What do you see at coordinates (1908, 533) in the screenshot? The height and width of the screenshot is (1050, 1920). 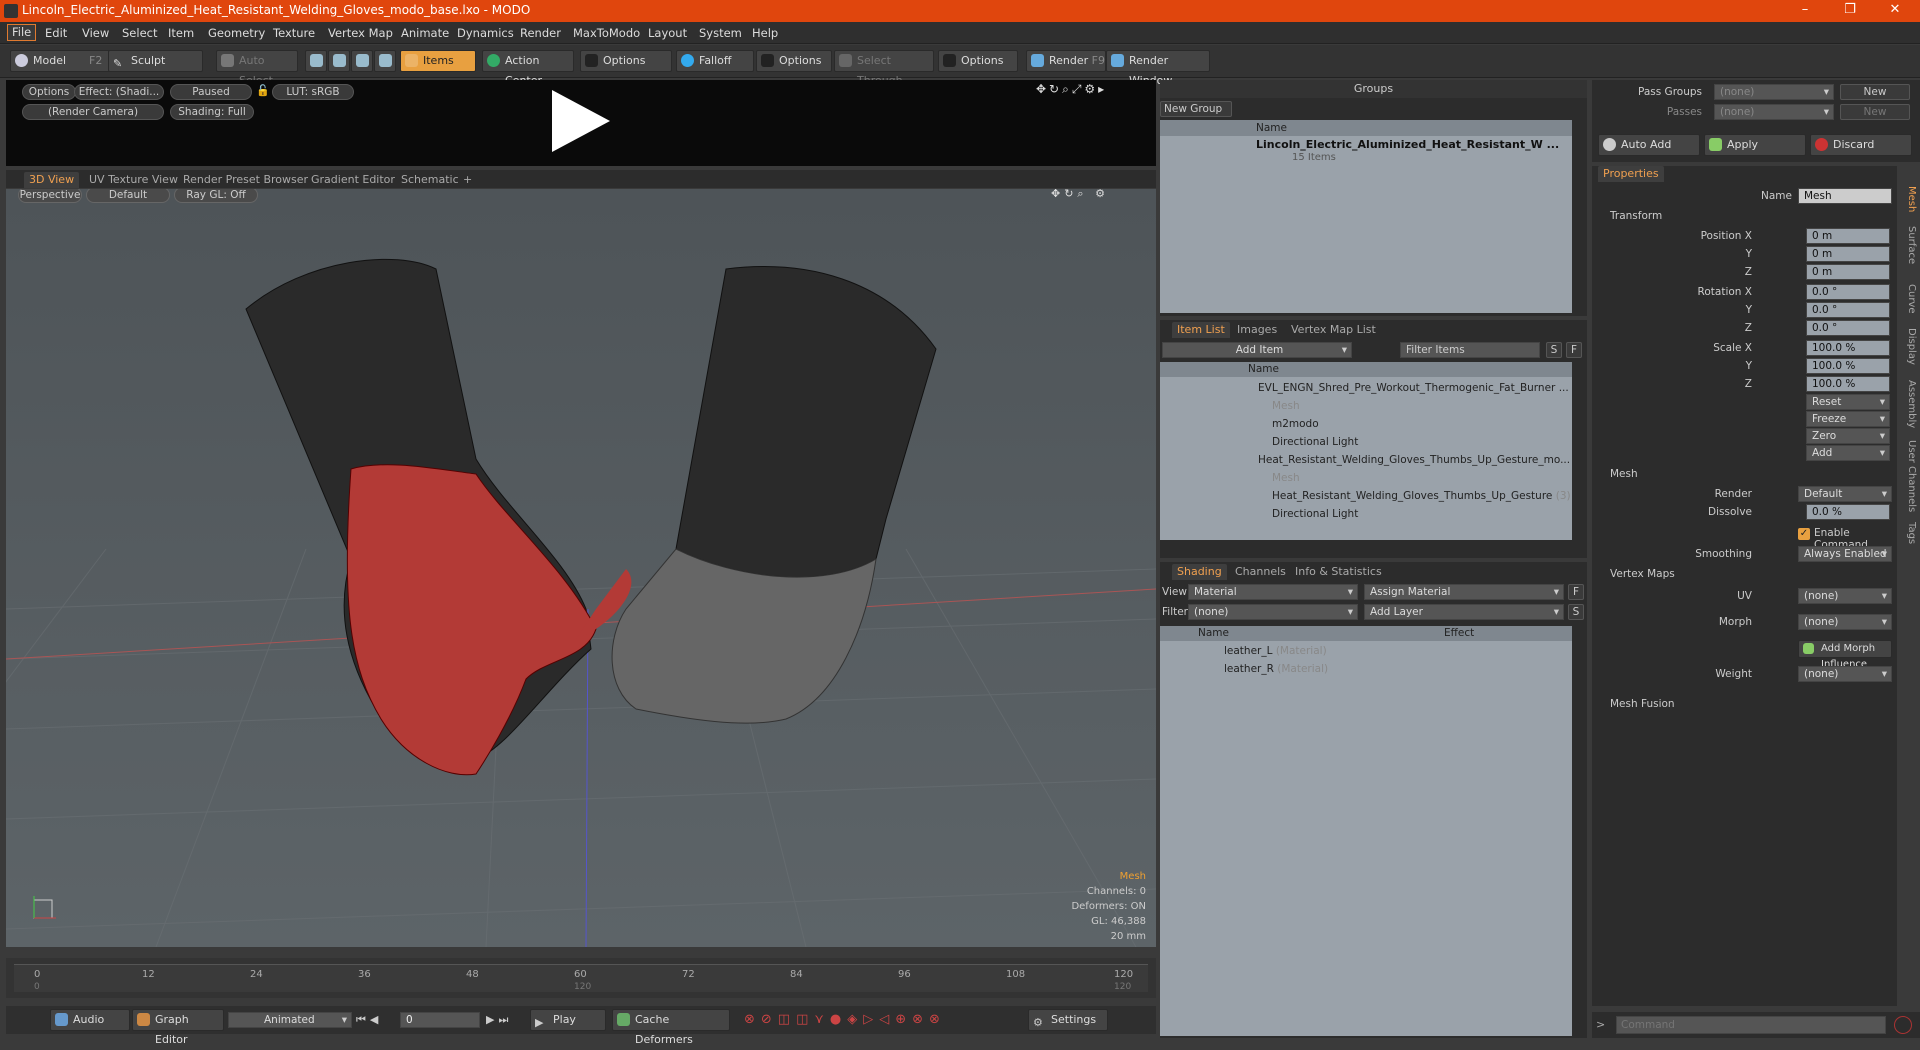 I see `vtab-tags: Tags` at bounding box center [1908, 533].